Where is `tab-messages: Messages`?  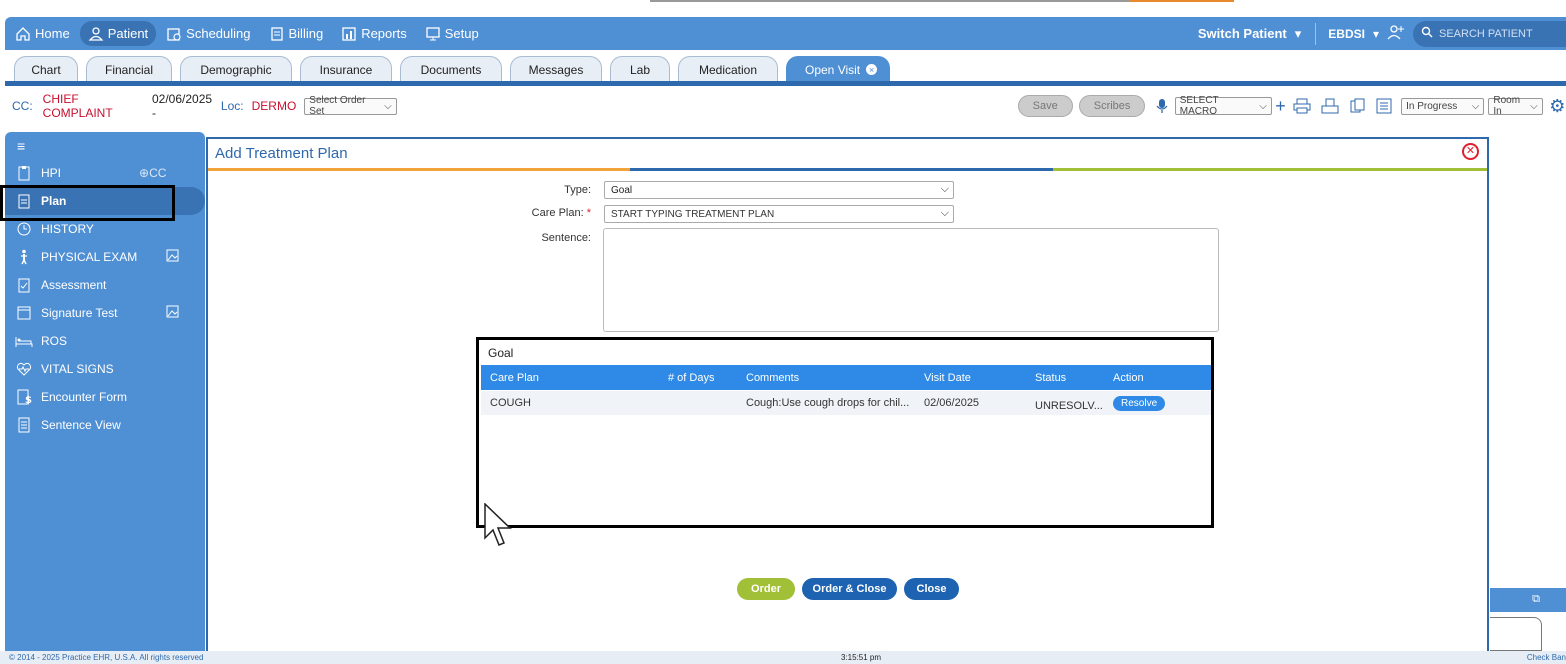 tab-messages: Messages is located at coordinates (556, 69).